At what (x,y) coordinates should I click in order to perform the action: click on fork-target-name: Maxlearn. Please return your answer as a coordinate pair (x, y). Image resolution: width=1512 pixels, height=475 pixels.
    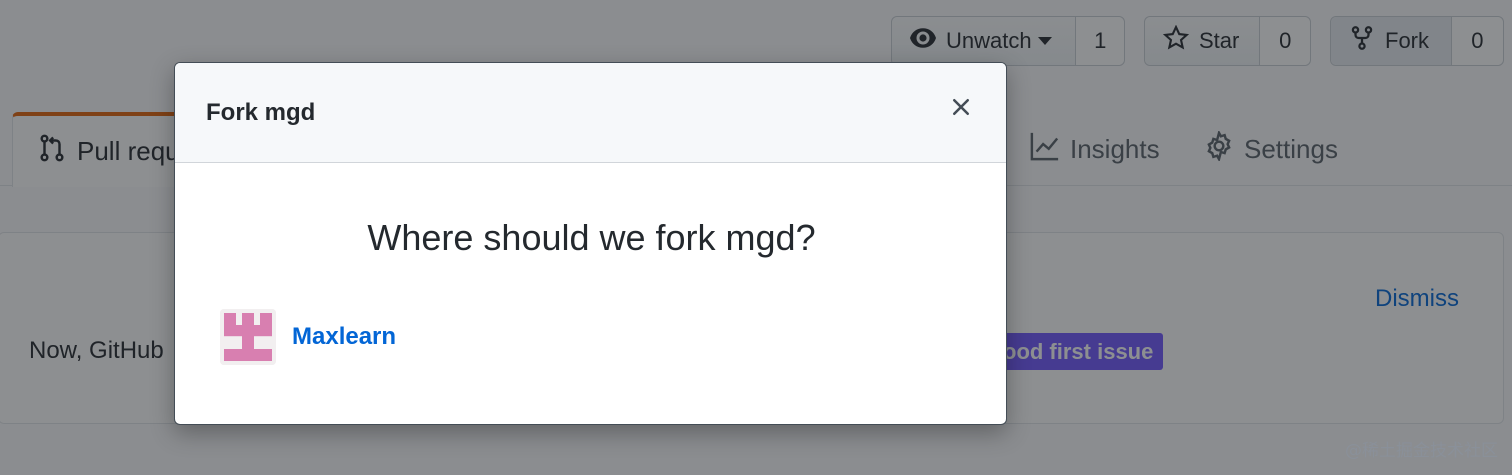
    Looking at the image, I should click on (344, 336).